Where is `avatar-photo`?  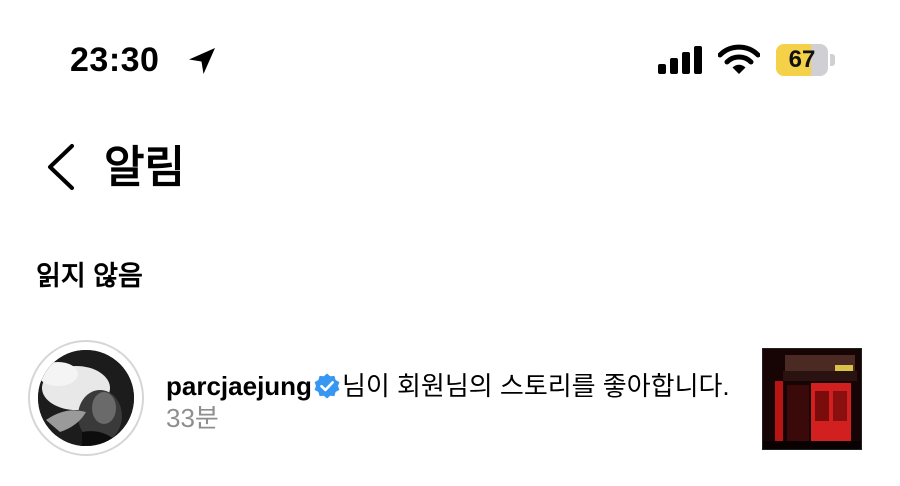
avatar-photo is located at coordinates (86, 398).